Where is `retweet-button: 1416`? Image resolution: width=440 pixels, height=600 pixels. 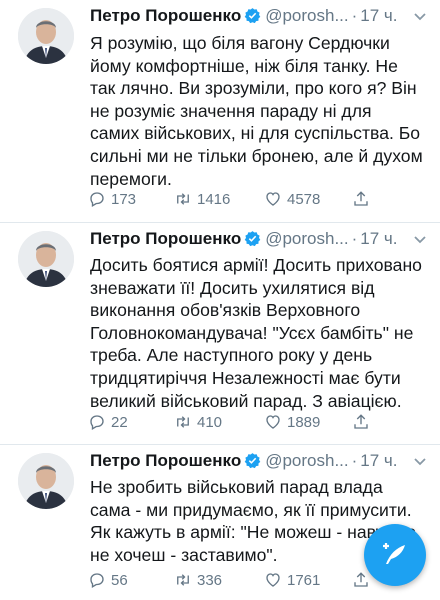
retweet-button: 1416 is located at coordinates (202, 199).